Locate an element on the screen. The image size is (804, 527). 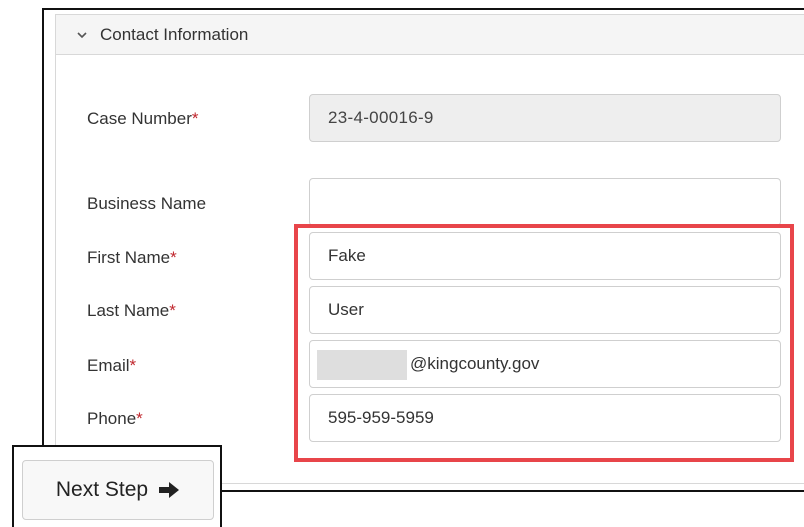
chevron-down-icon is located at coordinates (83, 35).